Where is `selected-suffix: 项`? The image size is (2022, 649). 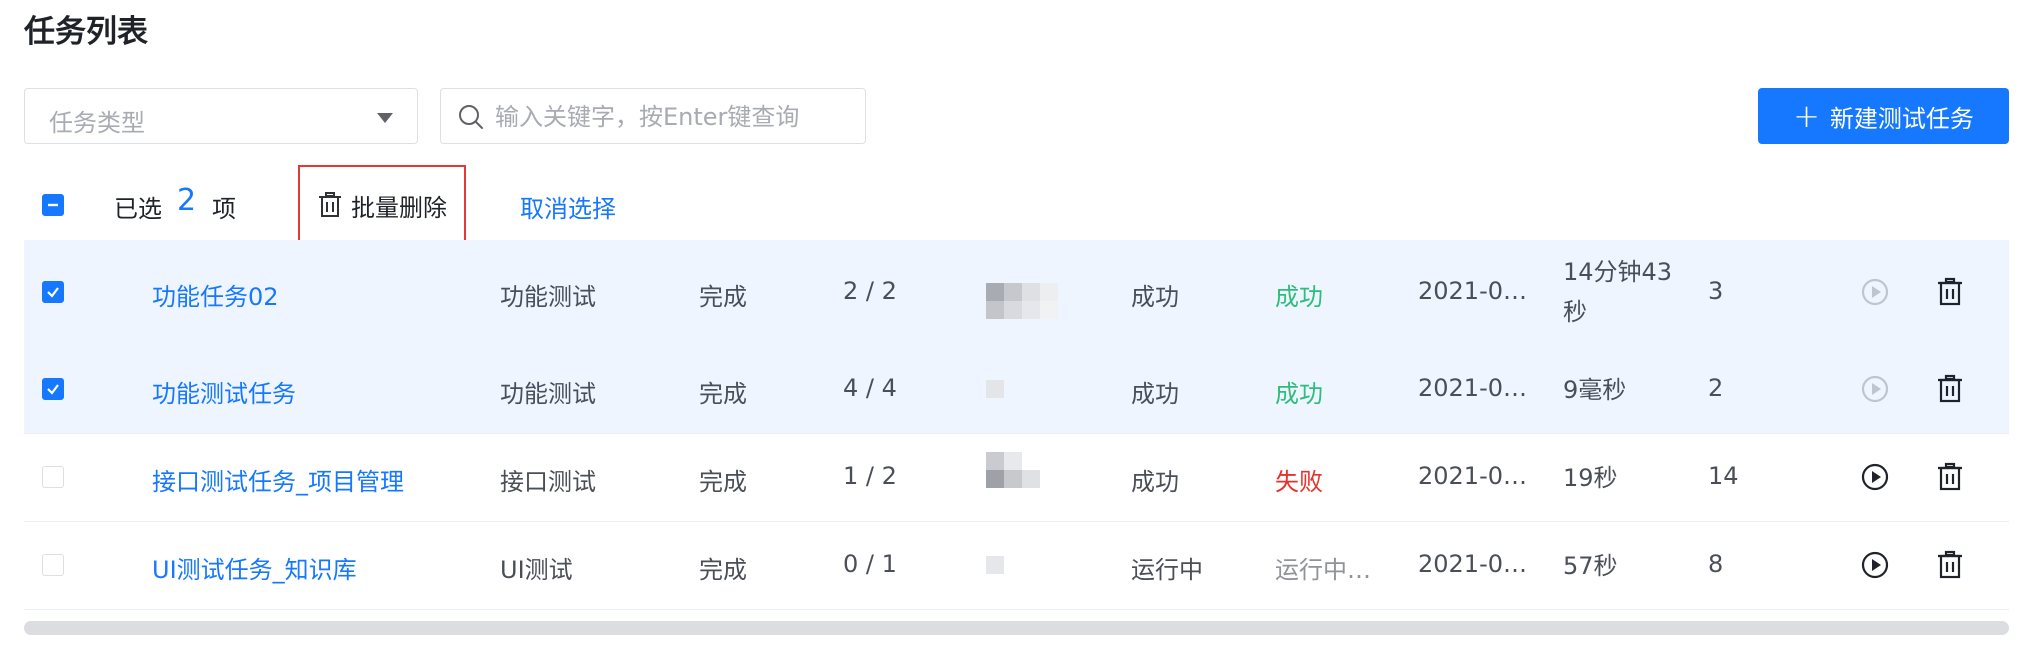
selected-suffix: 项 is located at coordinates (224, 209).